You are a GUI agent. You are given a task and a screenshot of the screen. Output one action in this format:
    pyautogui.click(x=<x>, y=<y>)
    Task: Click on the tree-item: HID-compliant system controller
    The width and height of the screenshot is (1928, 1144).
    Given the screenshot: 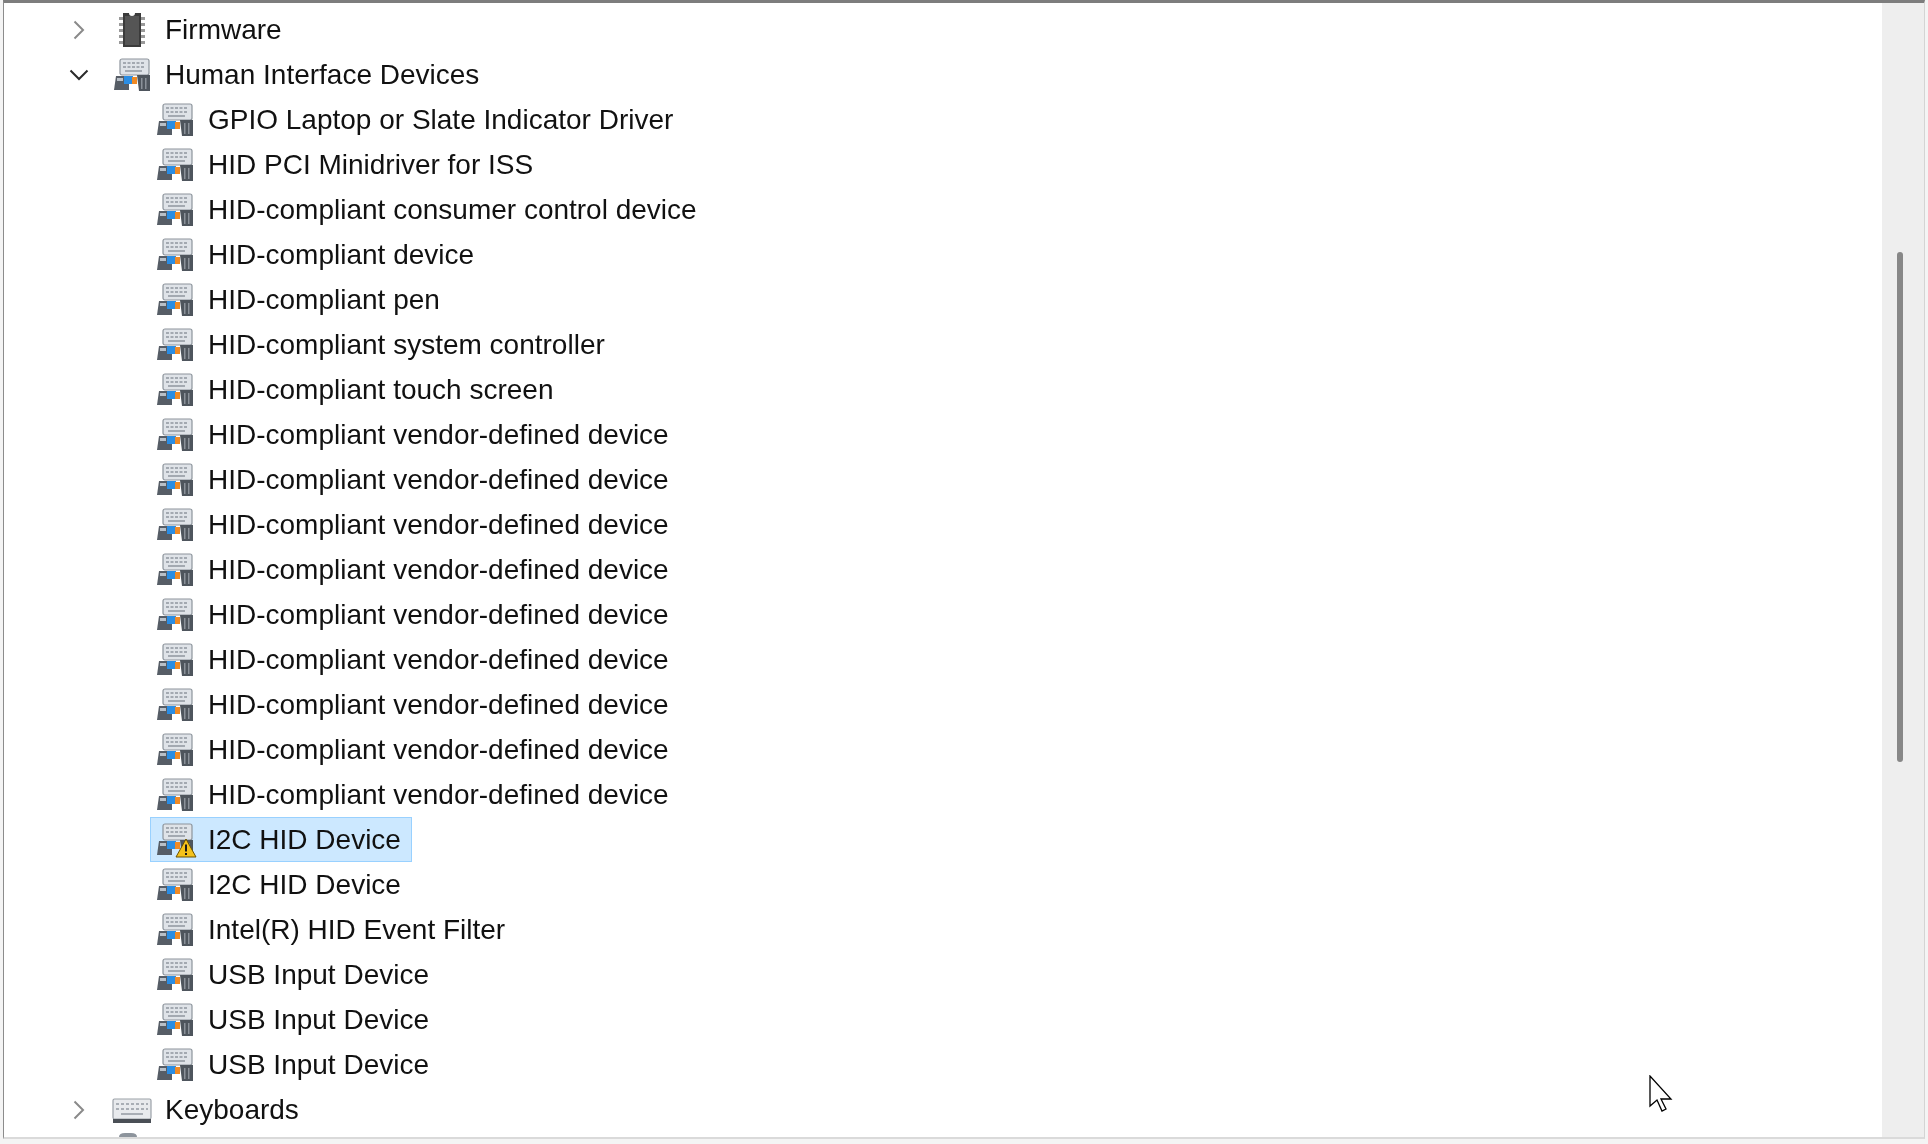 What is the action you would take?
    pyautogui.click(x=383, y=344)
    